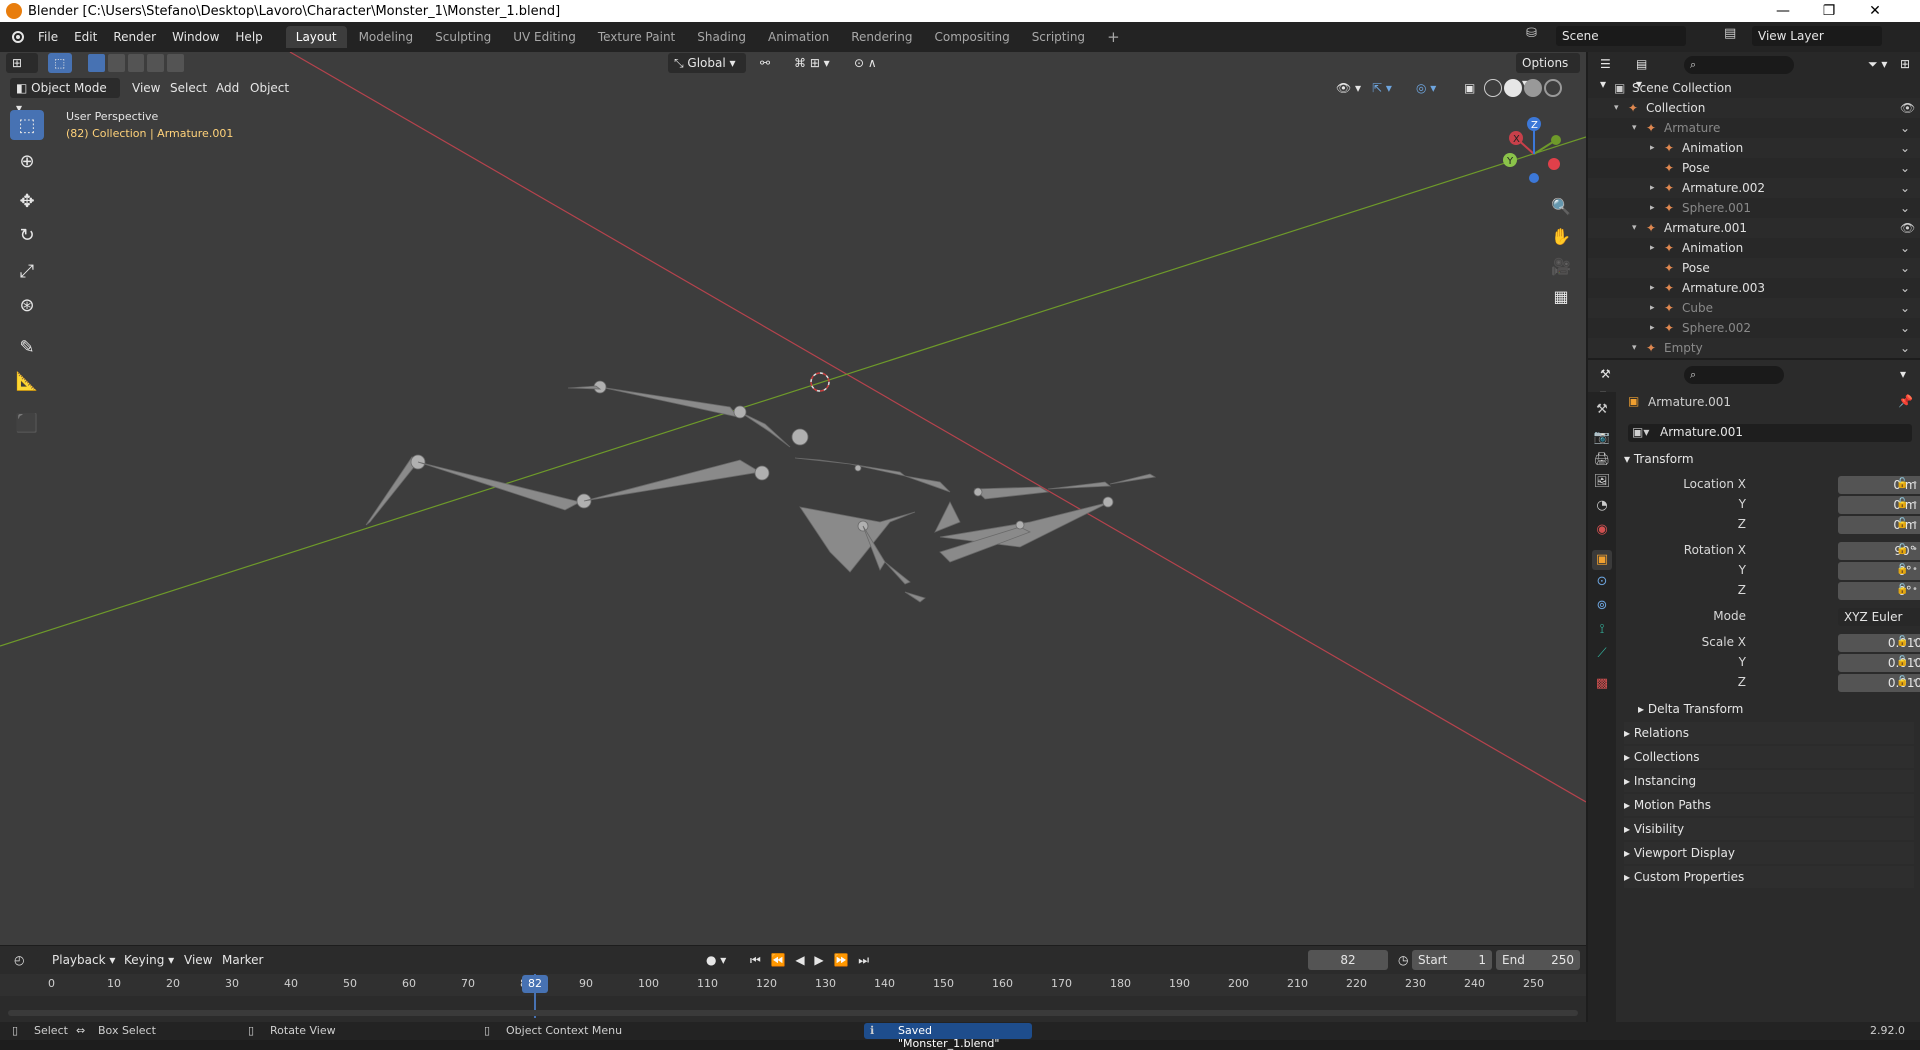 The width and height of the screenshot is (1920, 1050). I want to click on outliner-display-mode: ▤ ▾, so click(1646, 72).